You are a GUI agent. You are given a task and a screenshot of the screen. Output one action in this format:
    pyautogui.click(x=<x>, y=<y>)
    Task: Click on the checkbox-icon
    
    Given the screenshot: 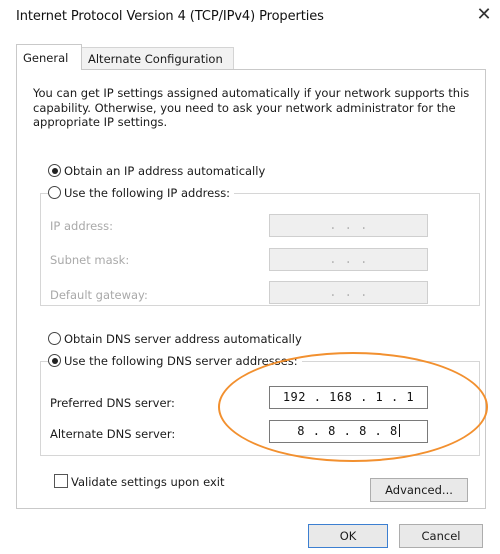 What is the action you would take?
    pyautogui.click(x=61, y=481)
    